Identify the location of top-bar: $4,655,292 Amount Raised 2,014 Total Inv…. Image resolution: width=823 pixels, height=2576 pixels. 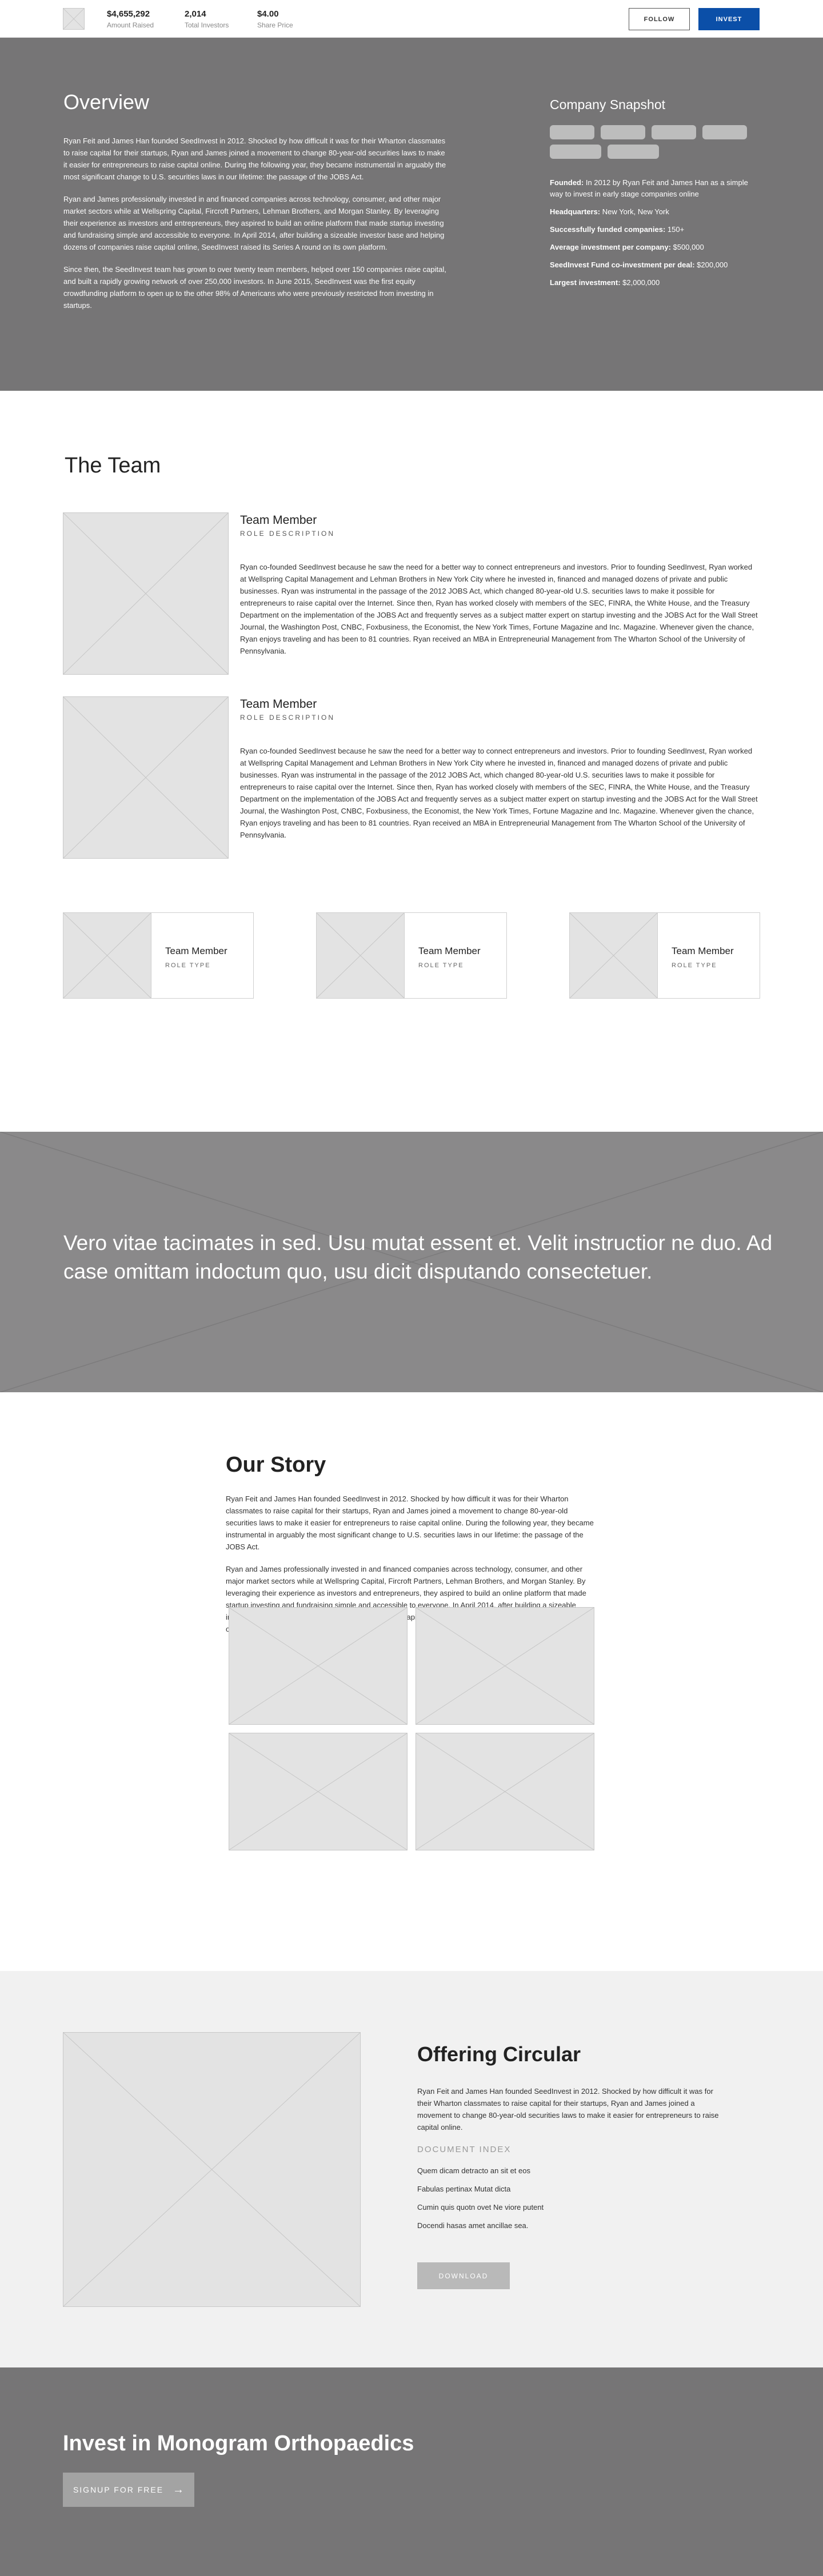
(411, 19).